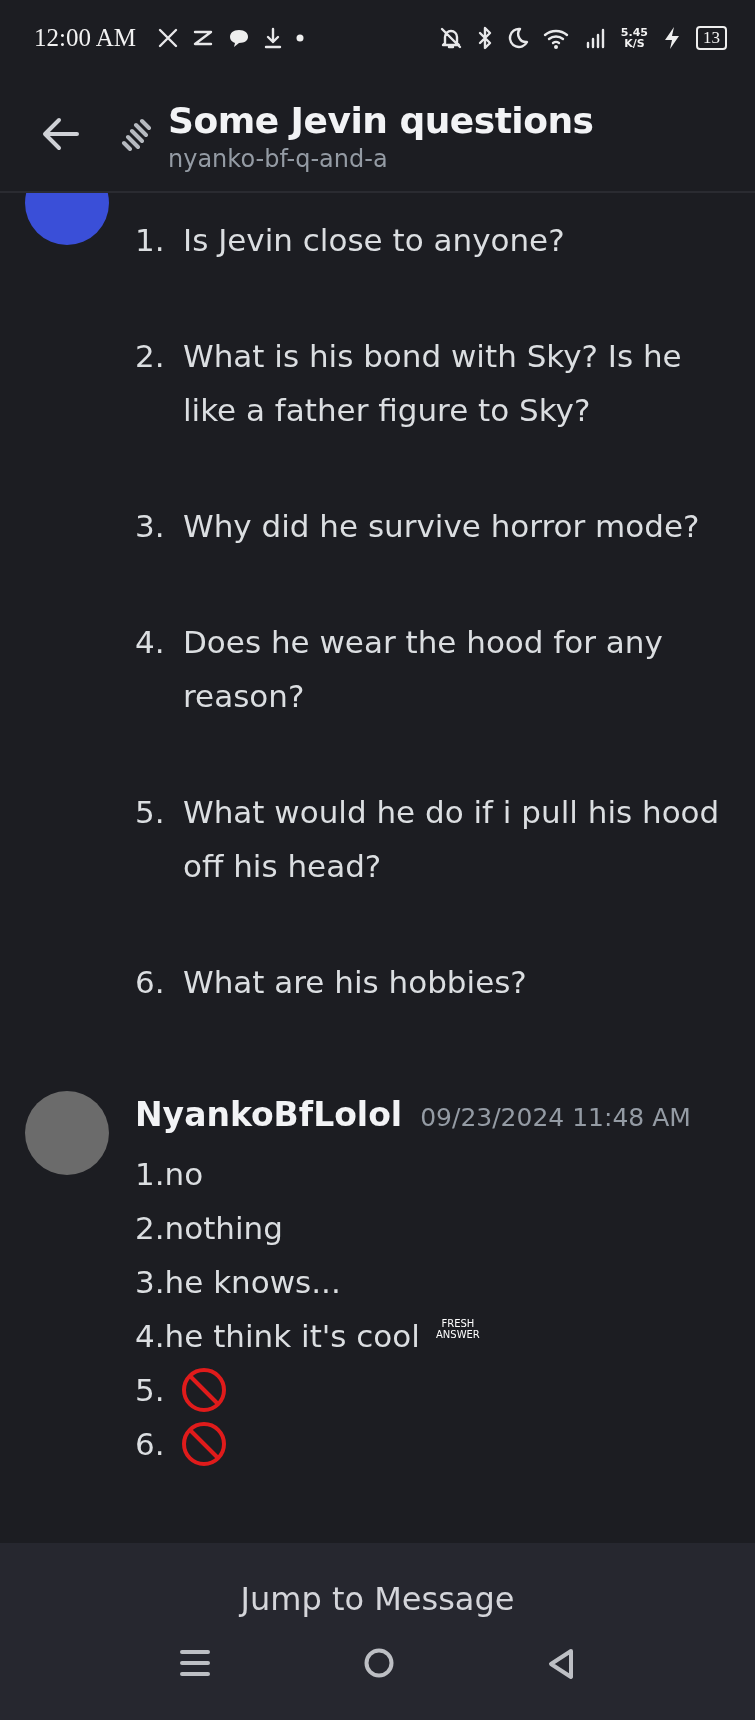  Describe the element at coordinates (150, 642) in the screenshot. I see `list-number: 4.` at that location.